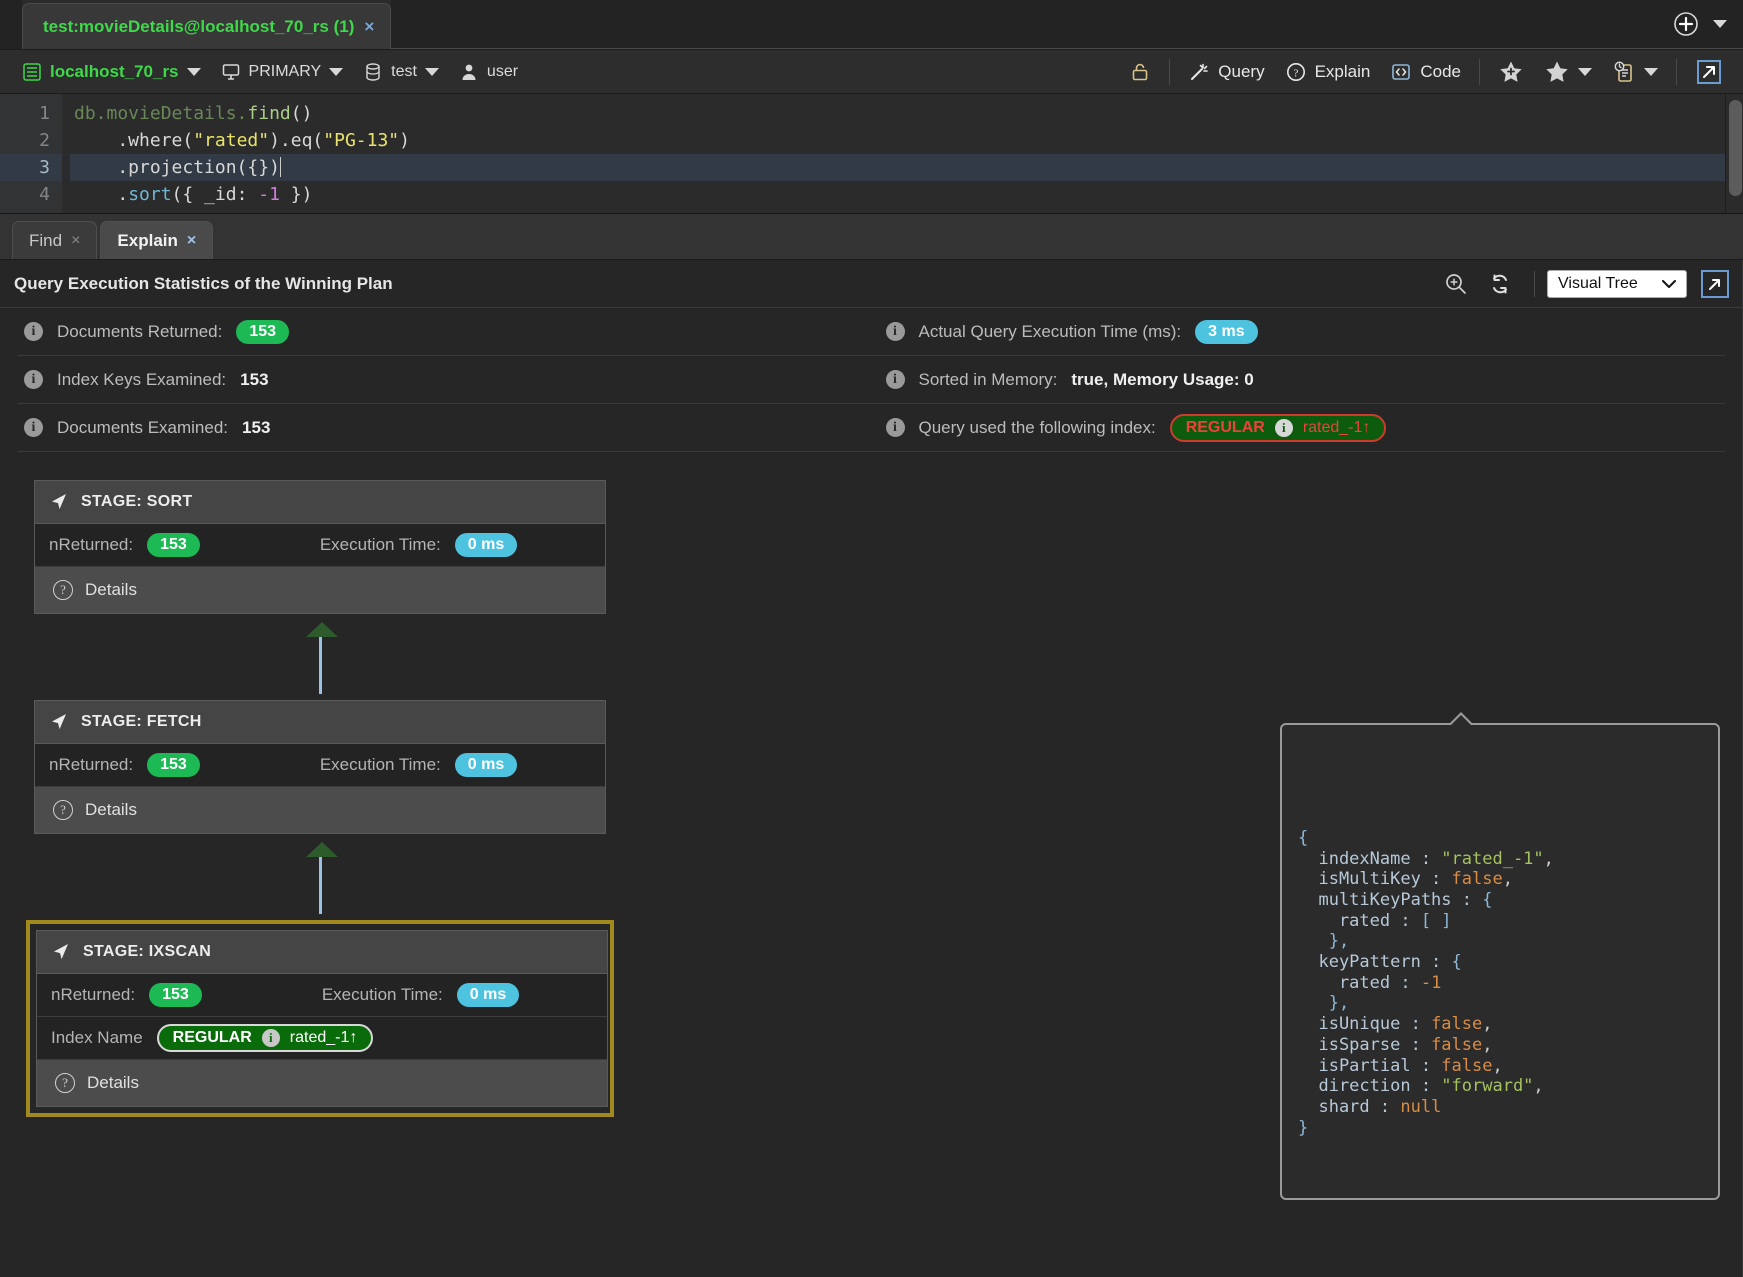 The height and width of the screenshot is (1277, 1743). What do you see at coordinates (1500, 879) in the screenshot?
I see `json-line: isMultiKey : false,` at bounding box center [1500, 879].